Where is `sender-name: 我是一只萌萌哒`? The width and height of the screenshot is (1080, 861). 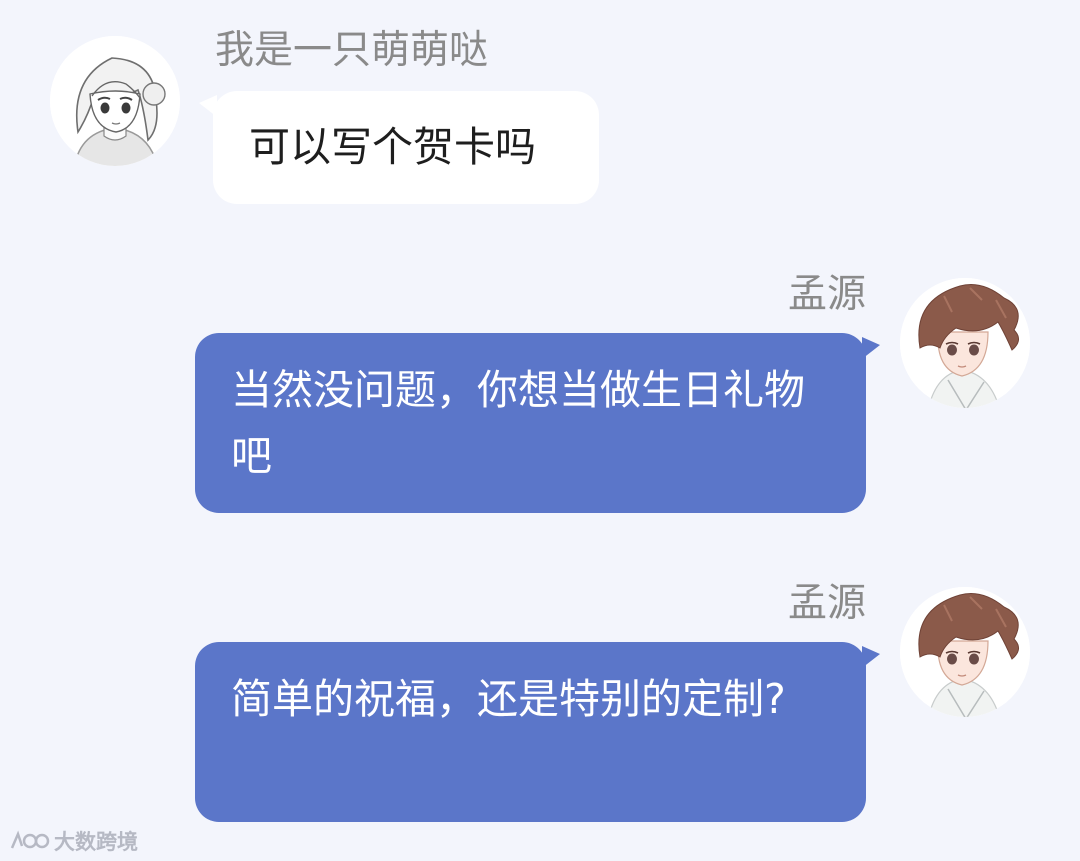 sender-name: 我是一只萌萌哒 is located at coordinates (352, 50).